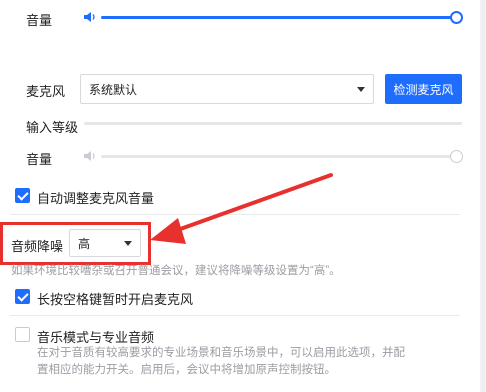 This screenshot has width=486, height=392. What do you see at coordinates (52, 127) in the screenshot?
I see `input-level-label: 输入等级` at bounding box center [52, 127].